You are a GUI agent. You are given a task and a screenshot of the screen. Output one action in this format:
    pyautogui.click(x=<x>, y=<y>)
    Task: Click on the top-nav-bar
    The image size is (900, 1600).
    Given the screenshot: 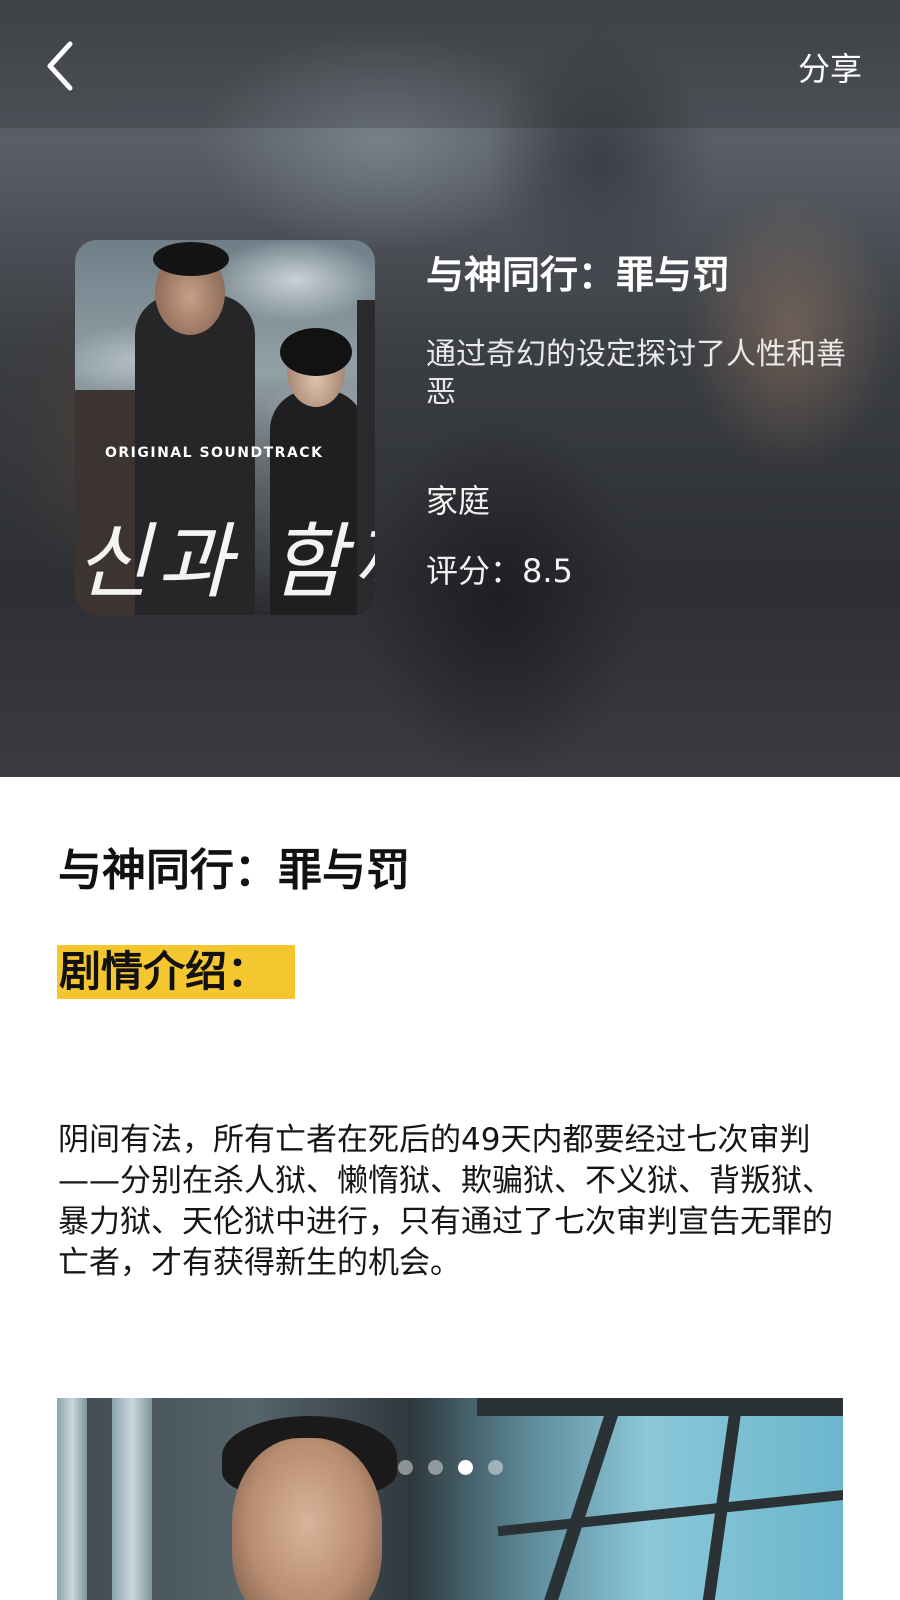 What is the action you would take?
    pyautogui.click(x=450, y=64)
    